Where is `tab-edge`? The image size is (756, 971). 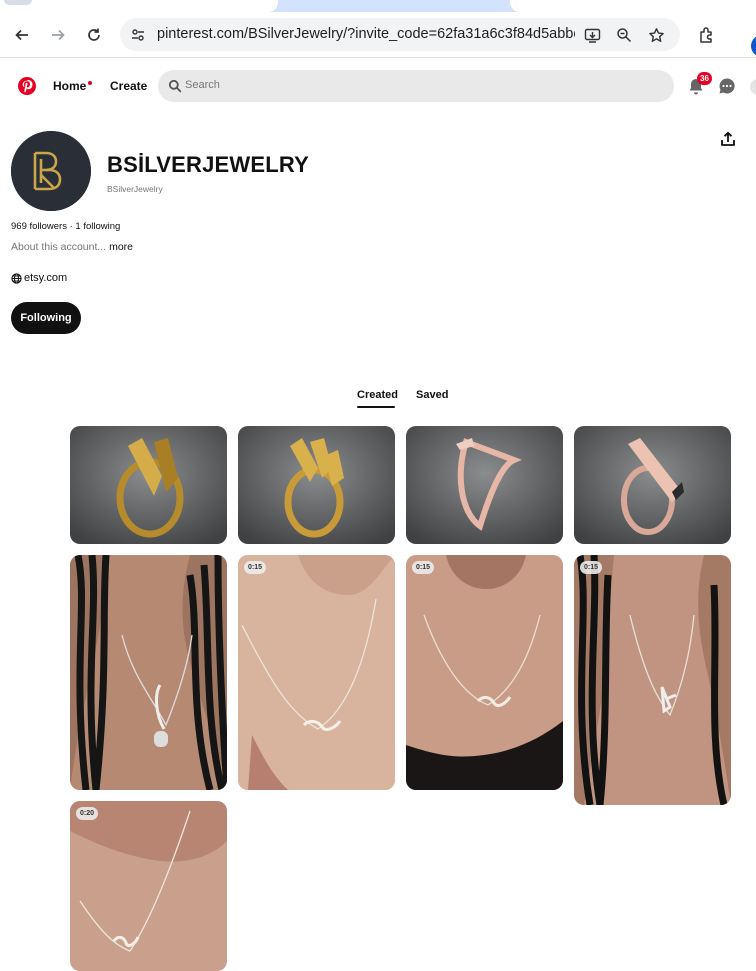
tab-edge is located at coordinates (18, 2).